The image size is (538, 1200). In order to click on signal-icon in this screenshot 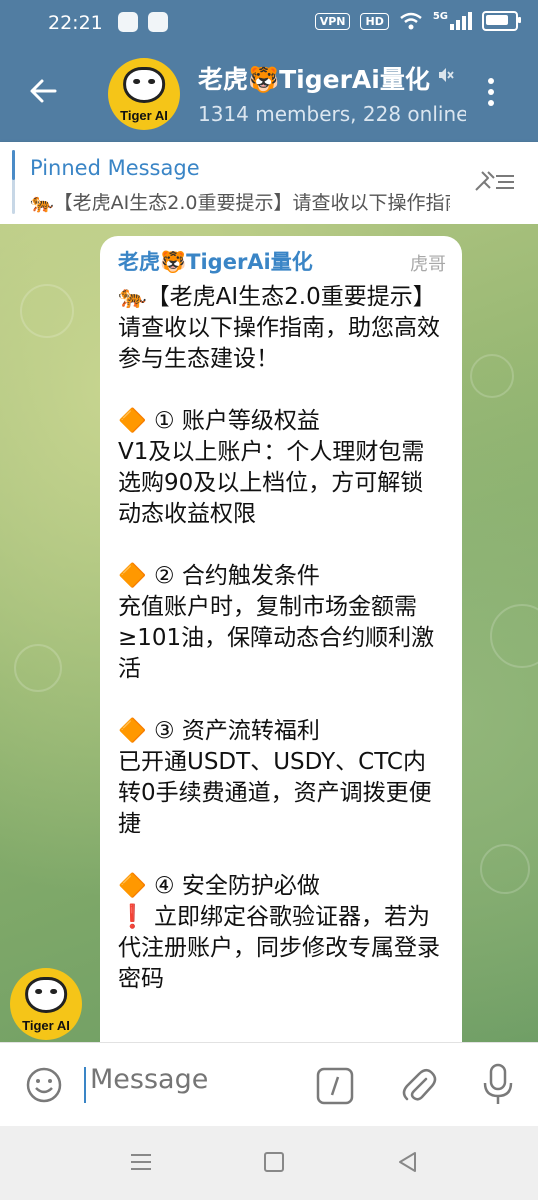, I will do `click(461, 21)`.